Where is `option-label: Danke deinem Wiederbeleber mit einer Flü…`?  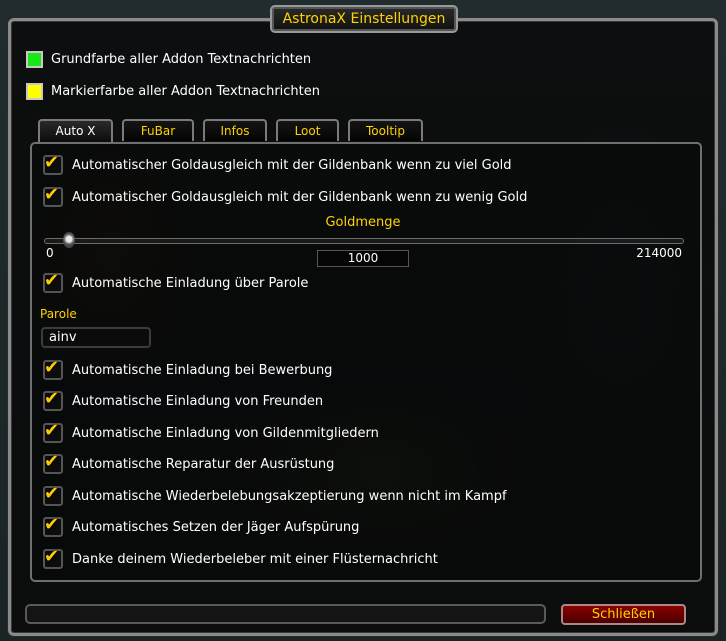
option-label: Danke deinem Wiederbeleber mit einer Flü… is located at coordinates (255, 559).